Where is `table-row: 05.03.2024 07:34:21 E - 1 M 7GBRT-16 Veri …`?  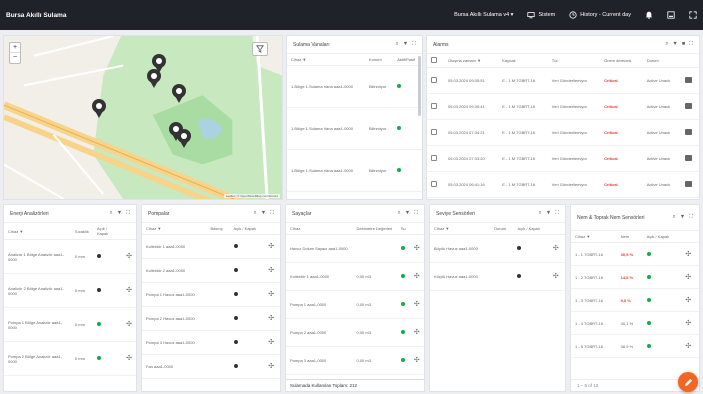
table-row: 05.03.2024 07:34:21 E - 1 M 7GBRT-16 Veri … is located at coordinates (563, 132).